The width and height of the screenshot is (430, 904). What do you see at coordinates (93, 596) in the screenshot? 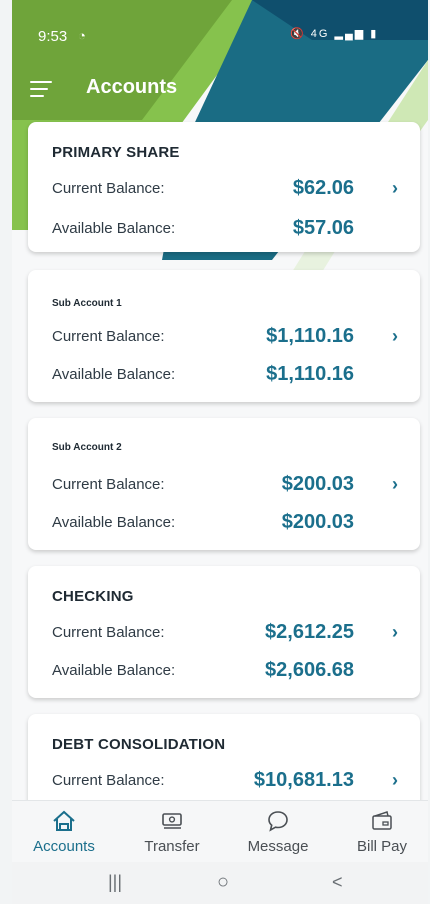
I see `account-title: CHECKING` at bounding box center [93, 596].